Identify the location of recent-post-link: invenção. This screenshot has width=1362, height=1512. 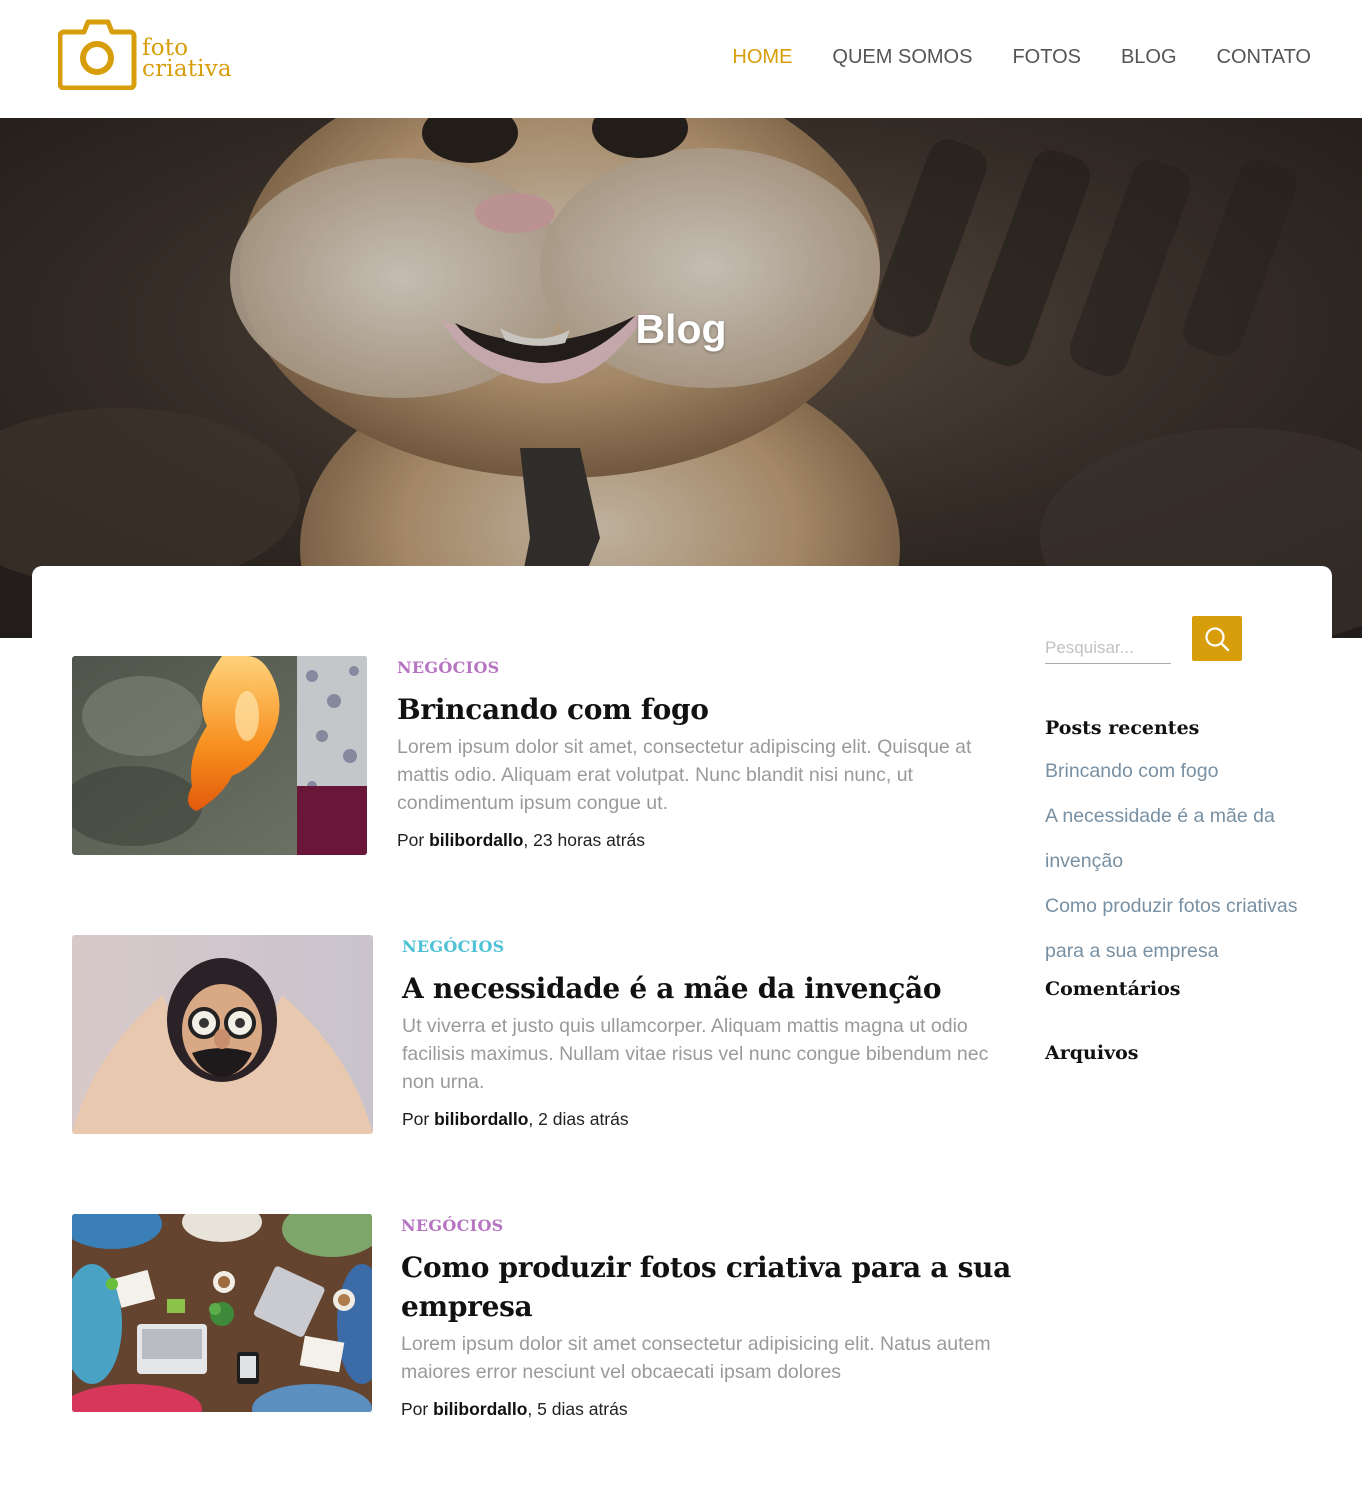
(1185, 861).